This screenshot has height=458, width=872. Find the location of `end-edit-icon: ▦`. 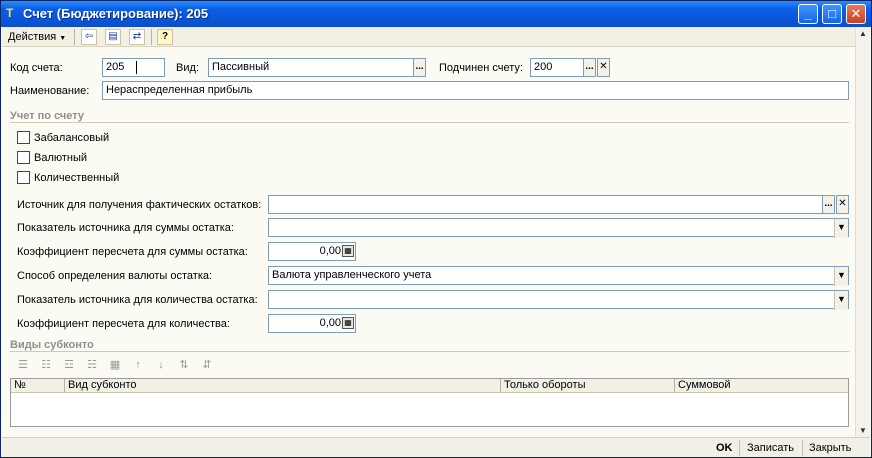

end-edit-icon: ▦ is located at coordinates (115, 365).